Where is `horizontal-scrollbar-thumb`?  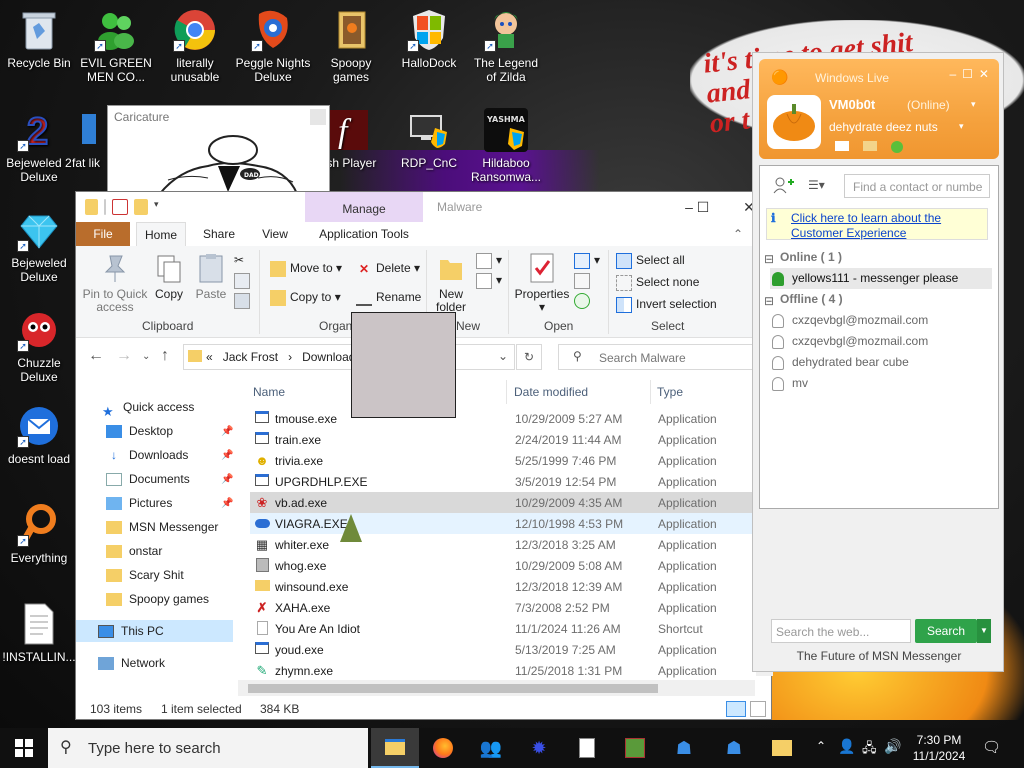 horizontal-scrollbar-thumb is located at coordinates (453, 688).